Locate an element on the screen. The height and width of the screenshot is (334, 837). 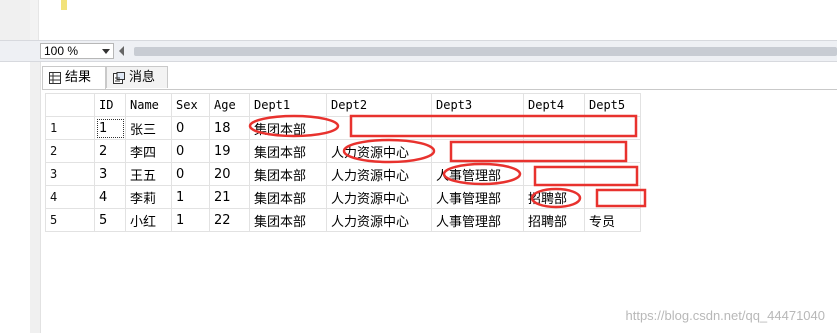
table-cell: 21 is located at coordinates (229, 197).